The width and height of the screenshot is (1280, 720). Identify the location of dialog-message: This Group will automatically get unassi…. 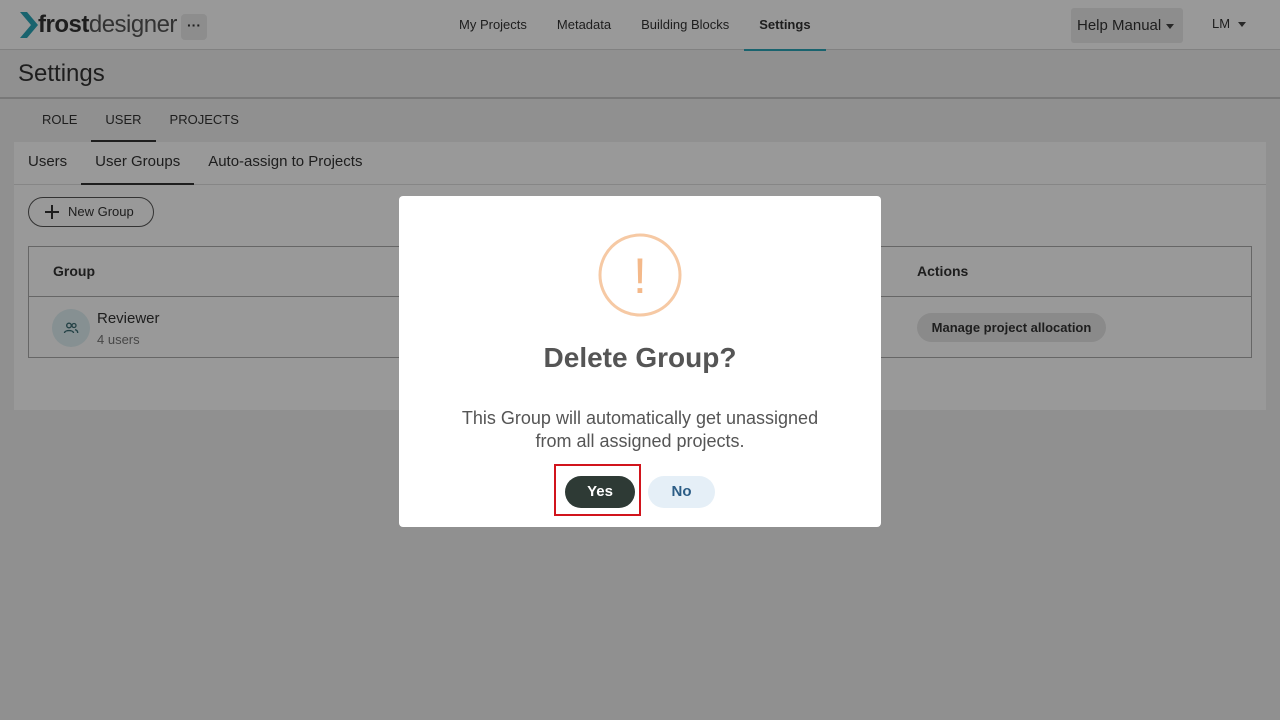
(640, 429).